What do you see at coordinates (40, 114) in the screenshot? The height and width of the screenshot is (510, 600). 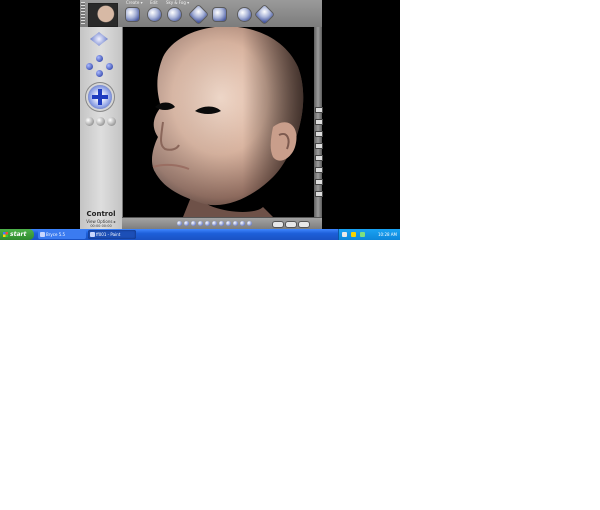 I see `desktop-background` at bounding box center [40, 114].